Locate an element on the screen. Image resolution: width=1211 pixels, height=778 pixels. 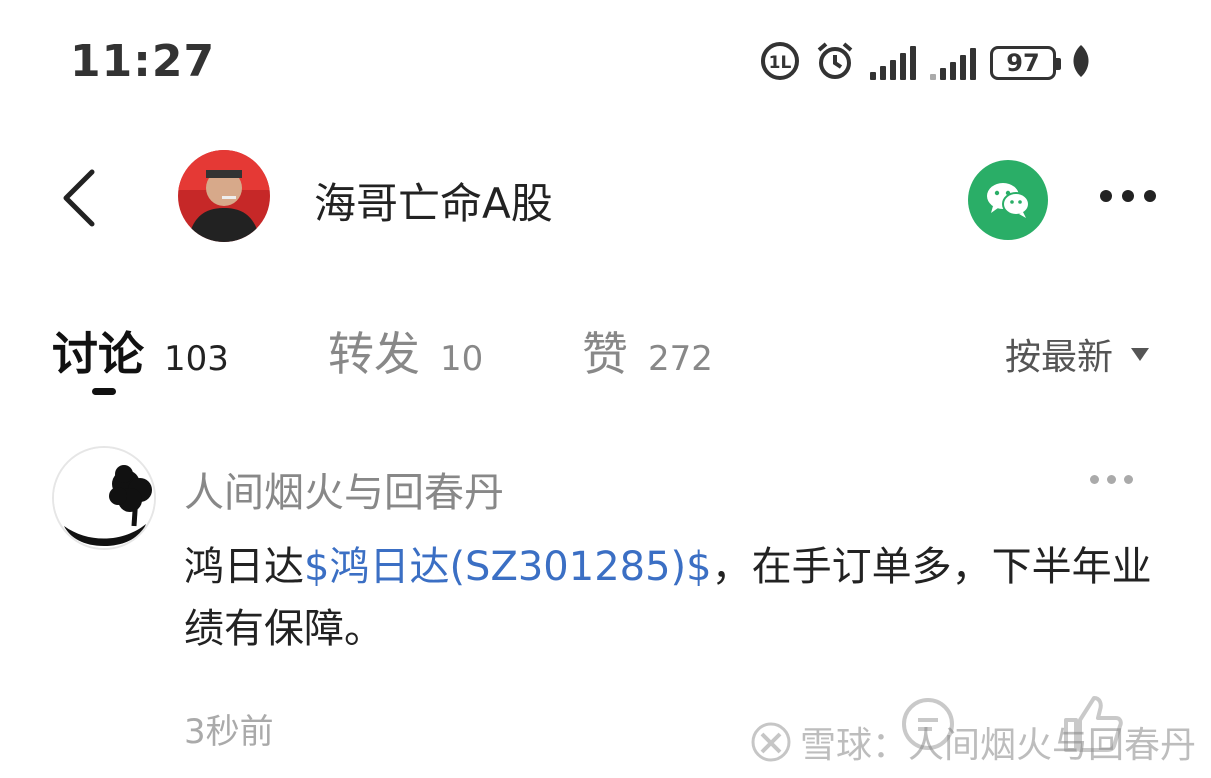
svg-text: 1L is located at coordinates (780, 63).